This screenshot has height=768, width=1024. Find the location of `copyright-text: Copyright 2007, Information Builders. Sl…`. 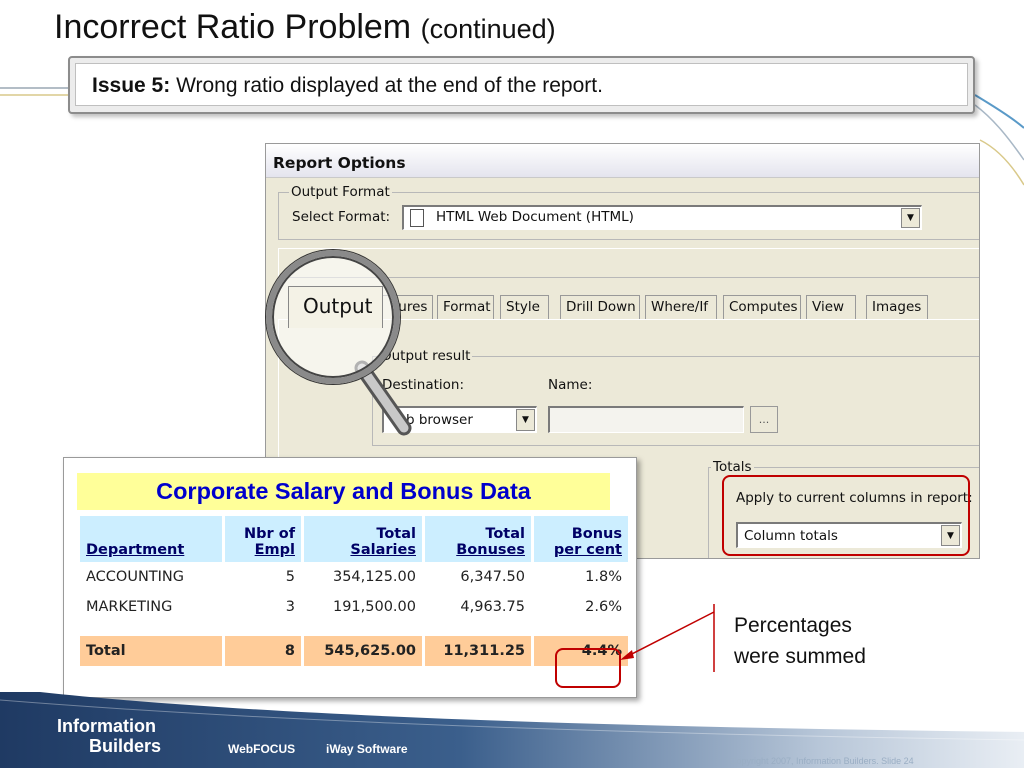

copyright-text: Copyright 2007, Information Builders. Sl… is located at coordinates (822, 761).